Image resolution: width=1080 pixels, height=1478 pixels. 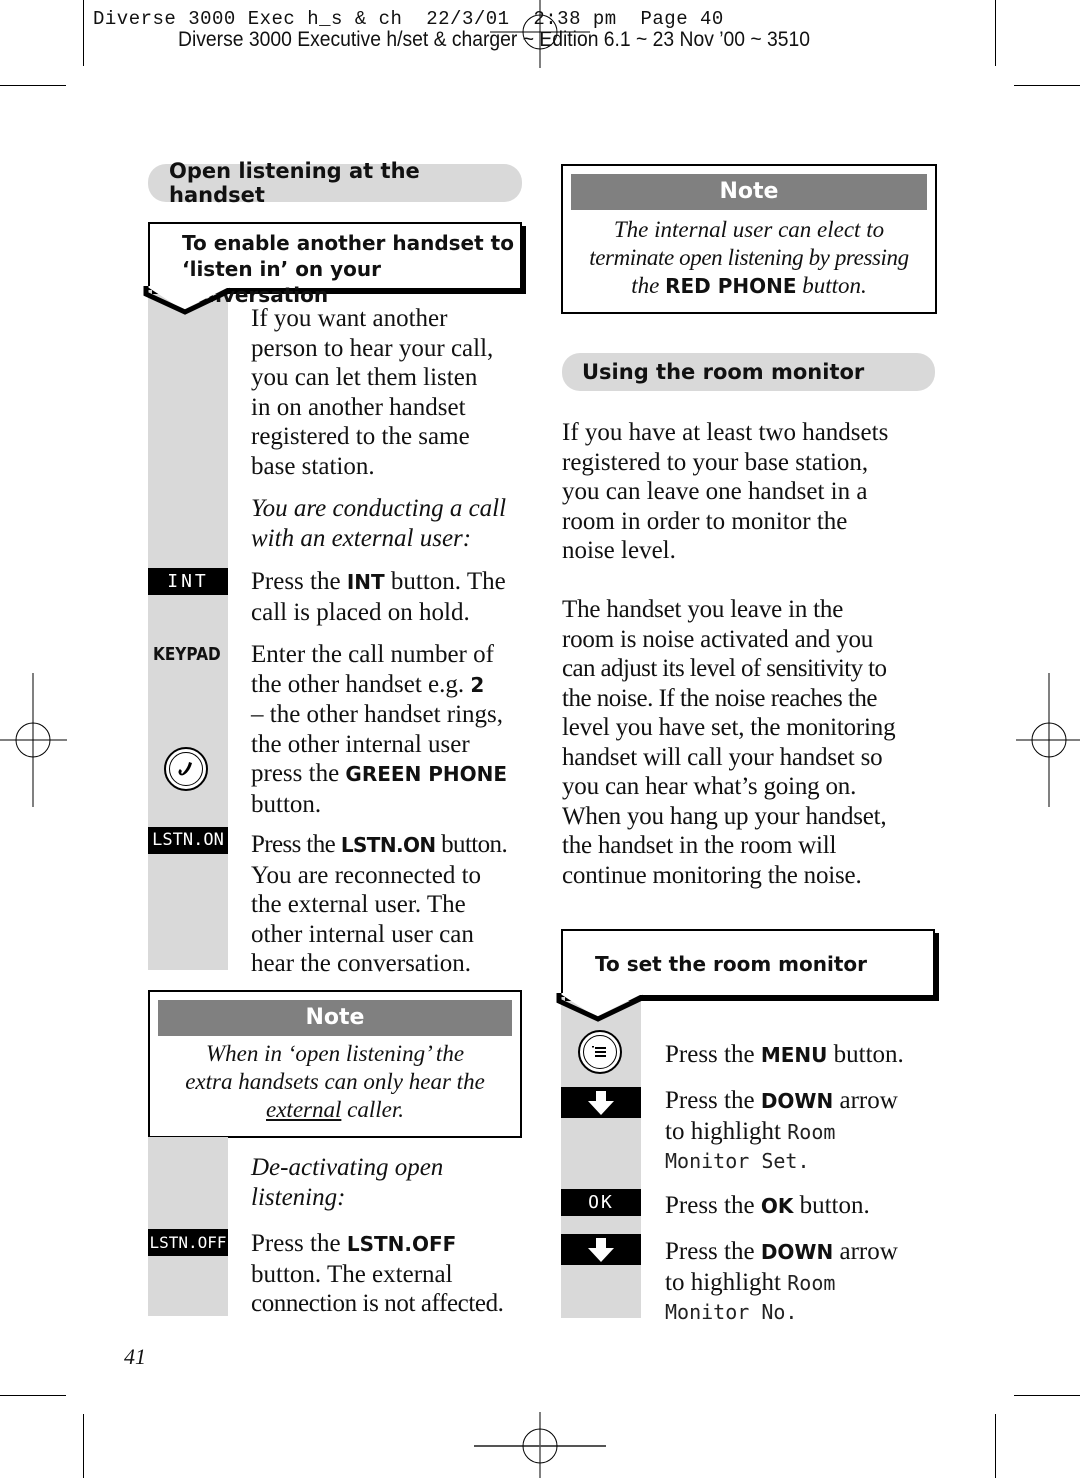 I want to click on para-line: you can leave one handset in a, so click(x=715, y=491).